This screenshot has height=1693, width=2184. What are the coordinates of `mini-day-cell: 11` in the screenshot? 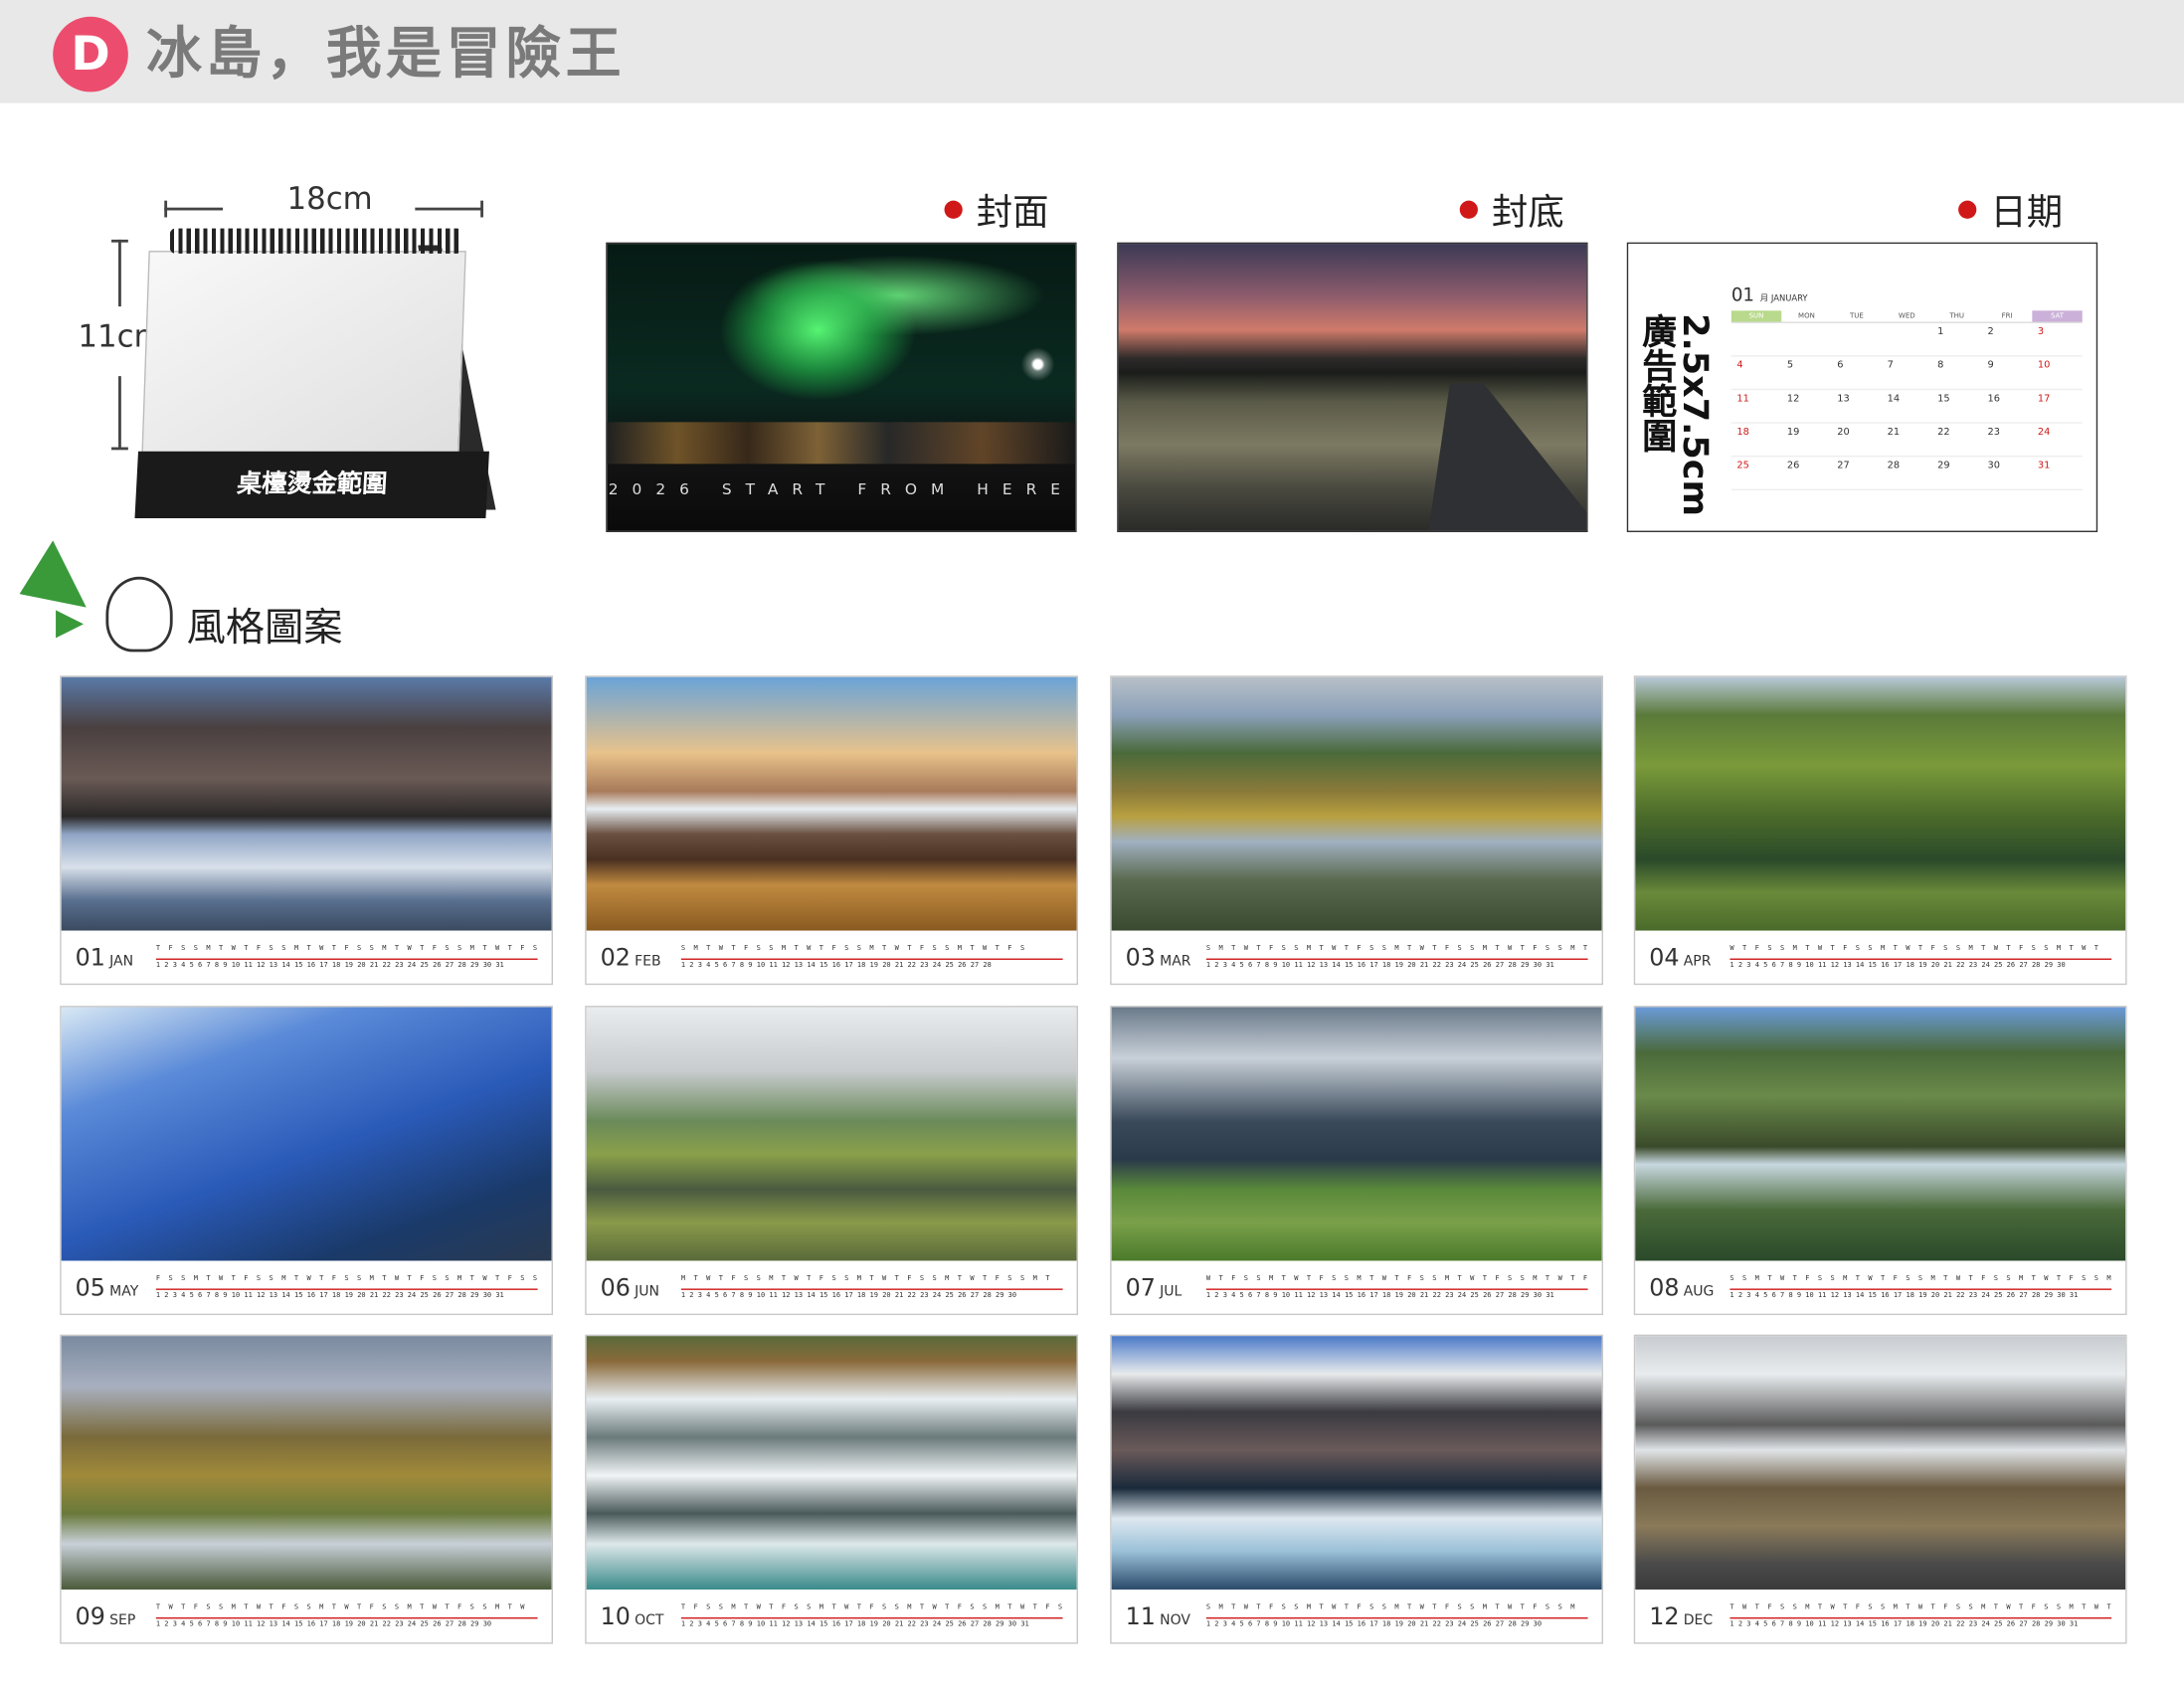 It's located at (1756, 407).